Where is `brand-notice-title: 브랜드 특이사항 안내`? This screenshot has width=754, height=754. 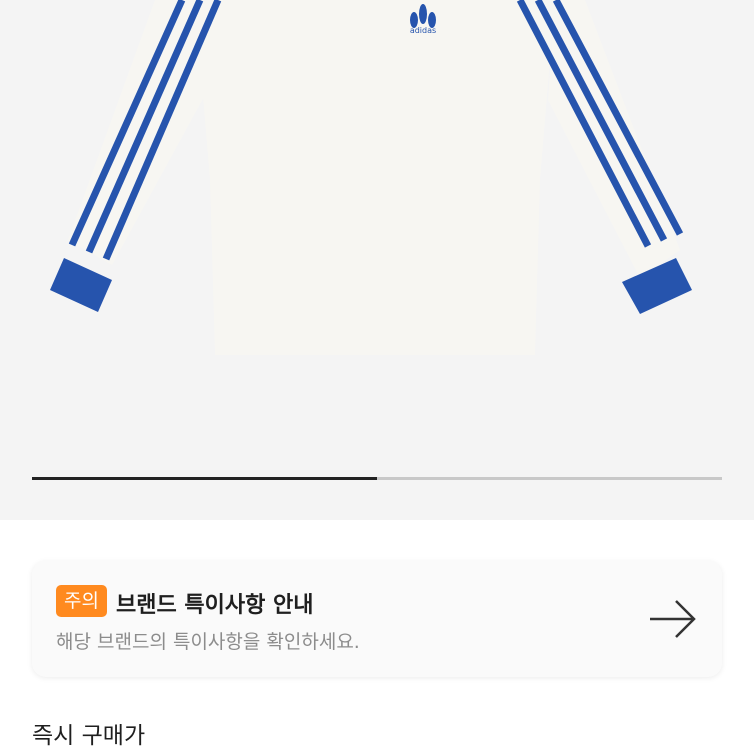 brand-notice-title: 브랜드 특이사항 안내 is located at coordinates (215, 605).